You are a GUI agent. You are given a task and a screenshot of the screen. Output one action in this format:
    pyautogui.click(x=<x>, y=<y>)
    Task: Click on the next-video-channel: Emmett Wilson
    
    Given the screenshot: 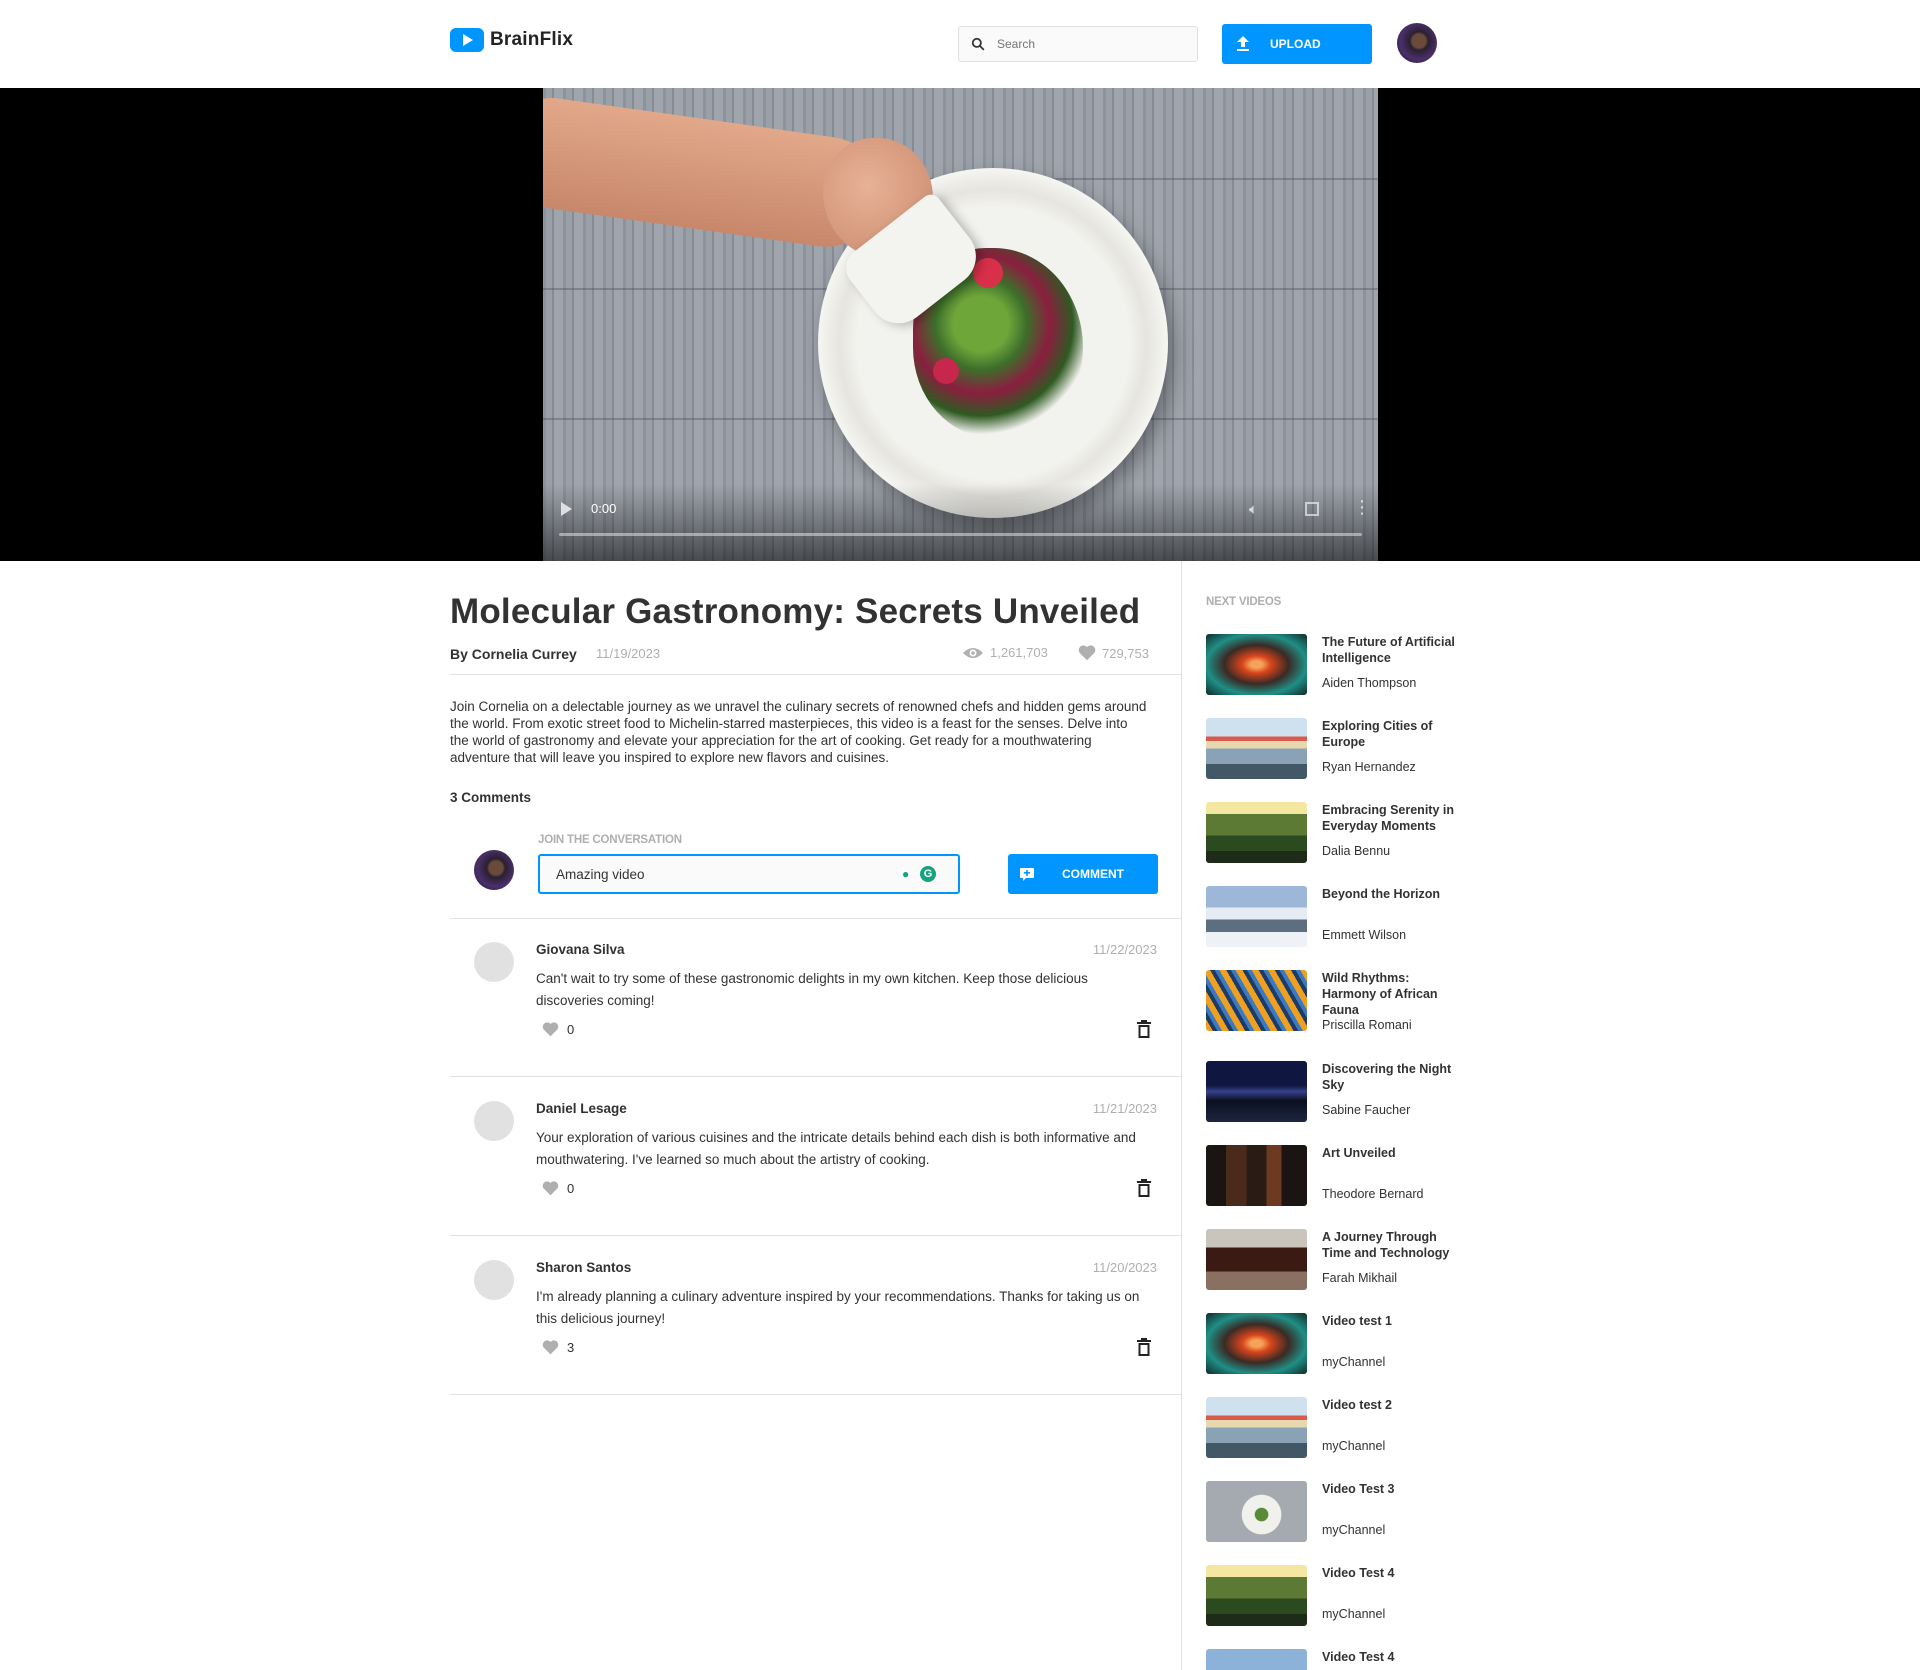 What is the action you would take?
    pyautogui.click(x=1364, y=935)
    